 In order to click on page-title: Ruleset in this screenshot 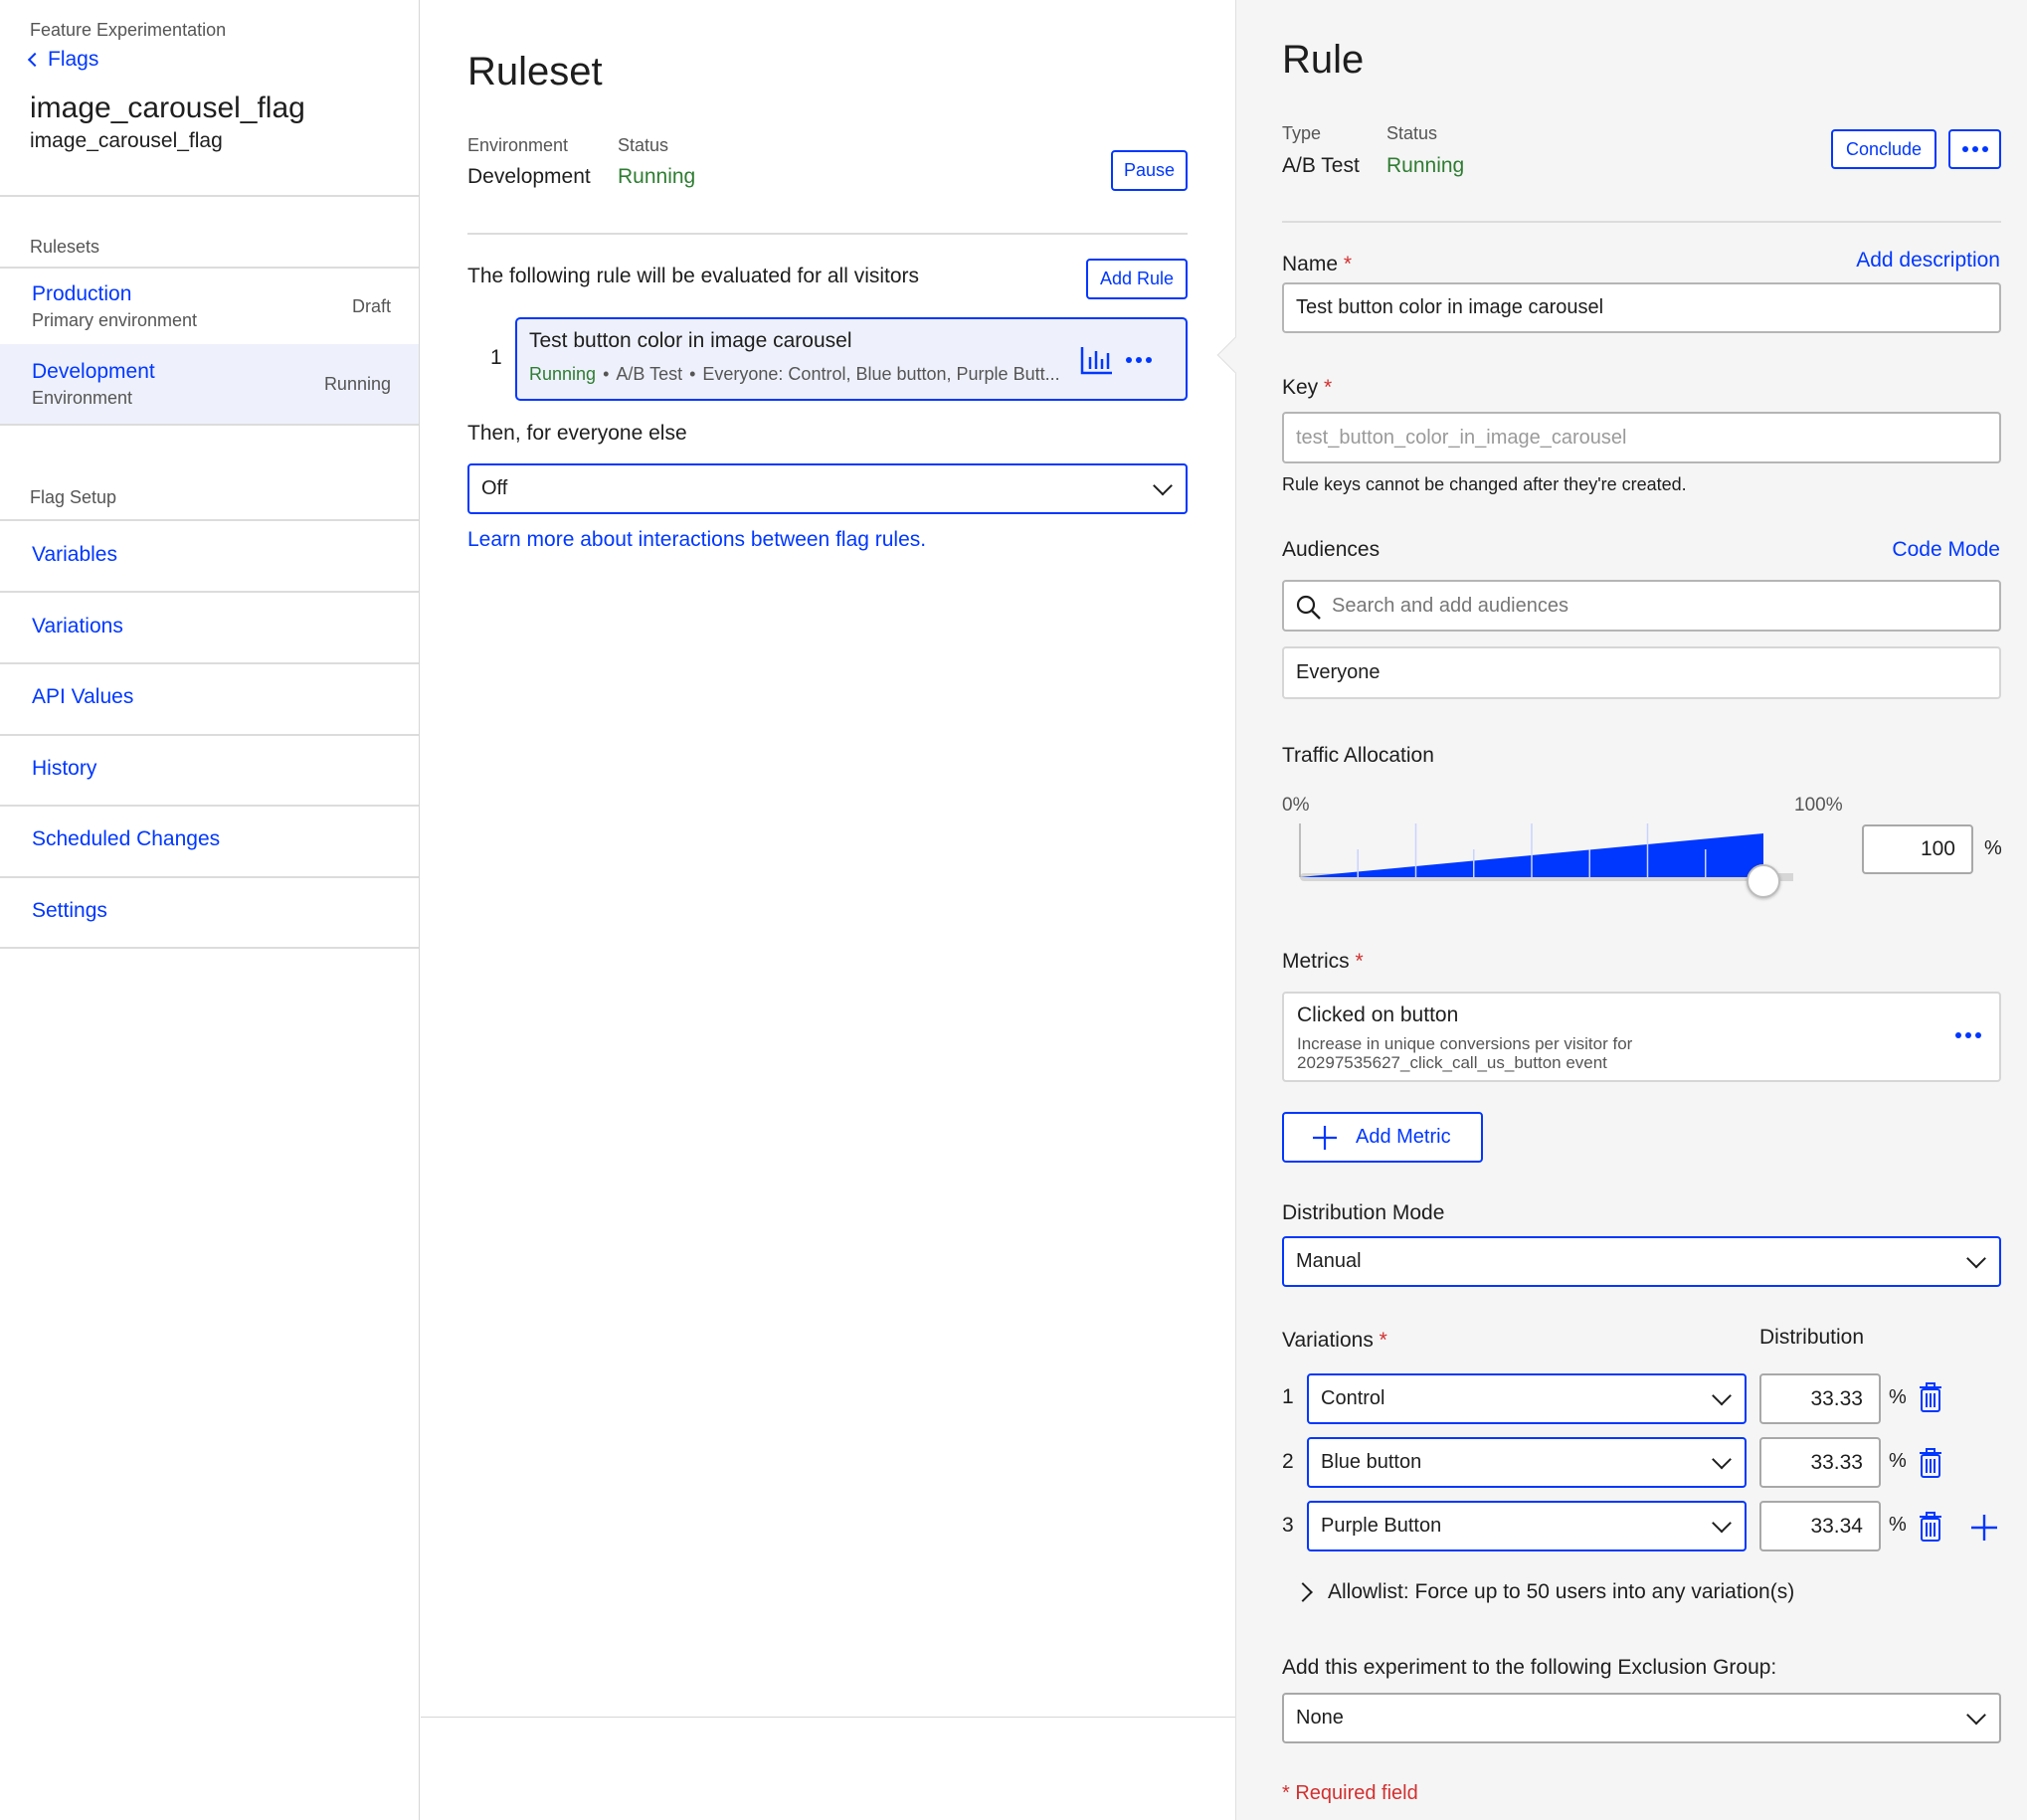, I will do `click(535, 71)`.